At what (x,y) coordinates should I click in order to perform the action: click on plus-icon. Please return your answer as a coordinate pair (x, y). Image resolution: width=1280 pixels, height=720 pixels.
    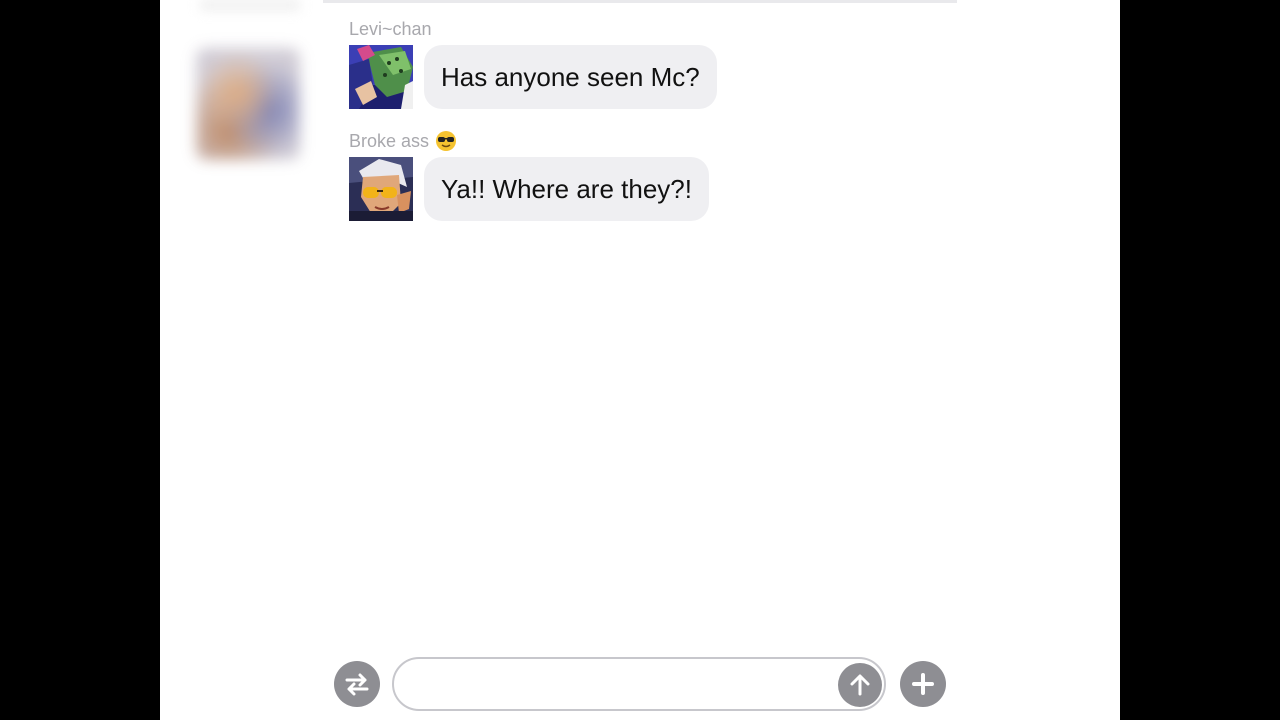
    Looking at the image, I should click on (923, 684).